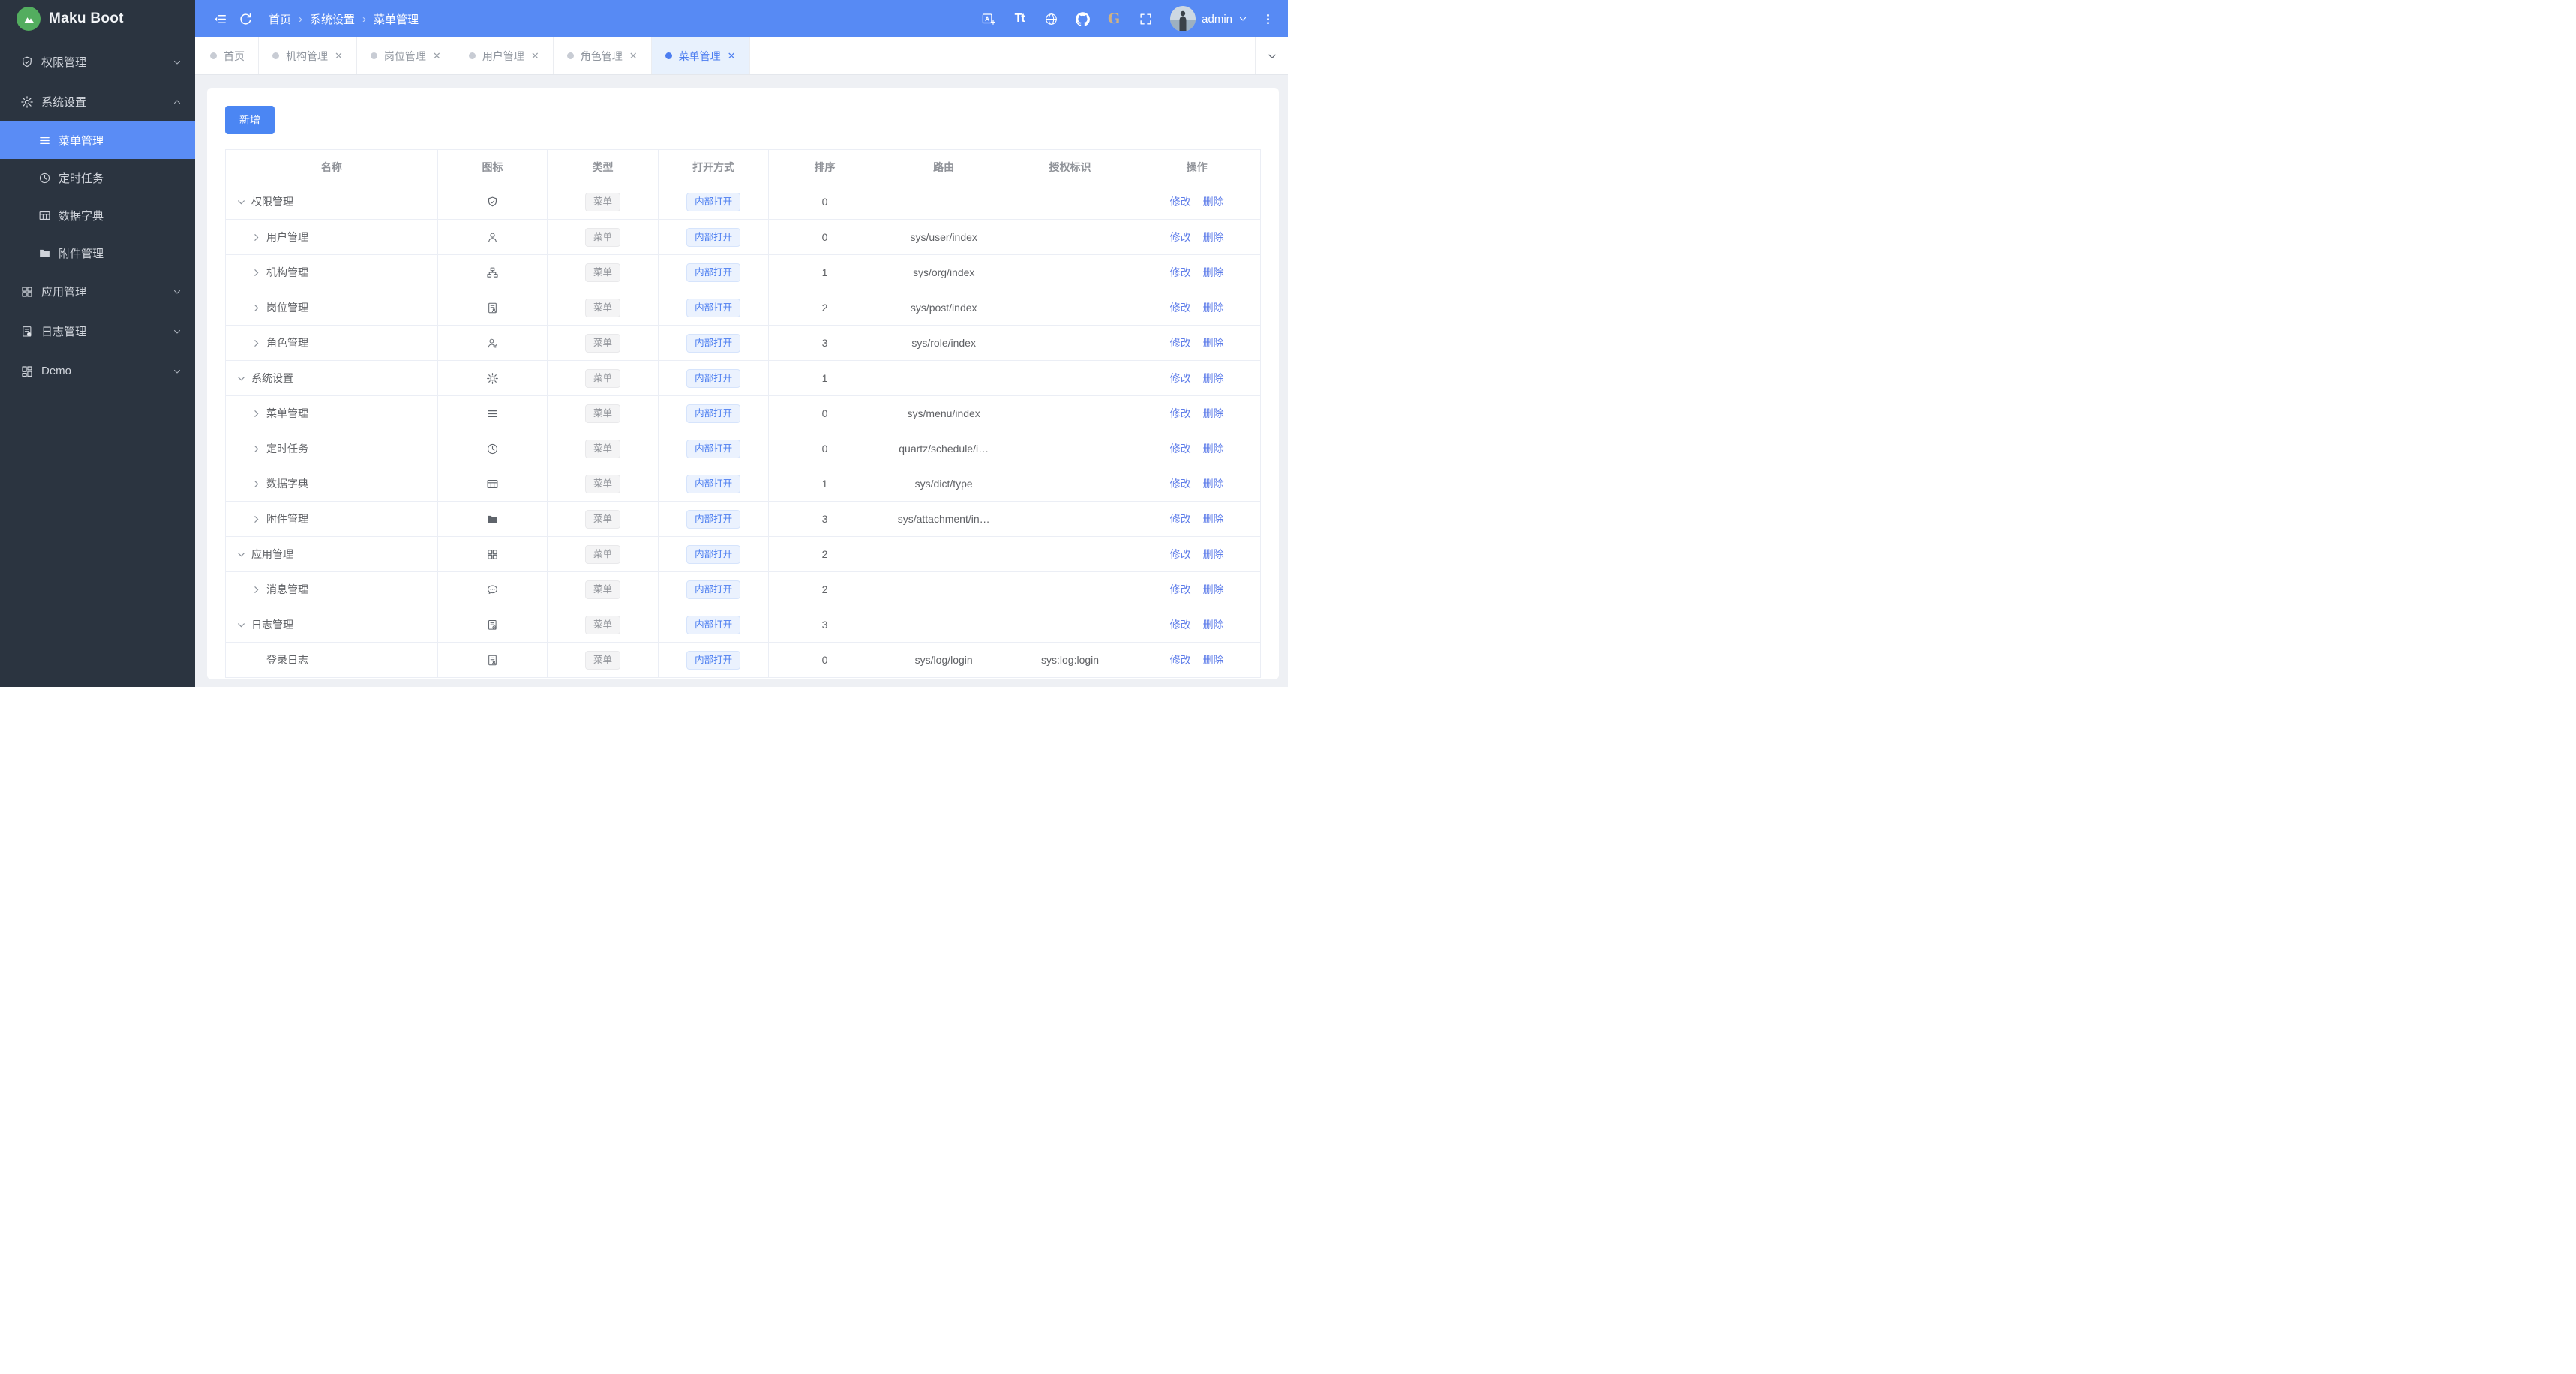  Describe the element at coordinates (97, 253) in the screenshot. I see `sidebar-subitem-附件管理: 附件管理` at that location.